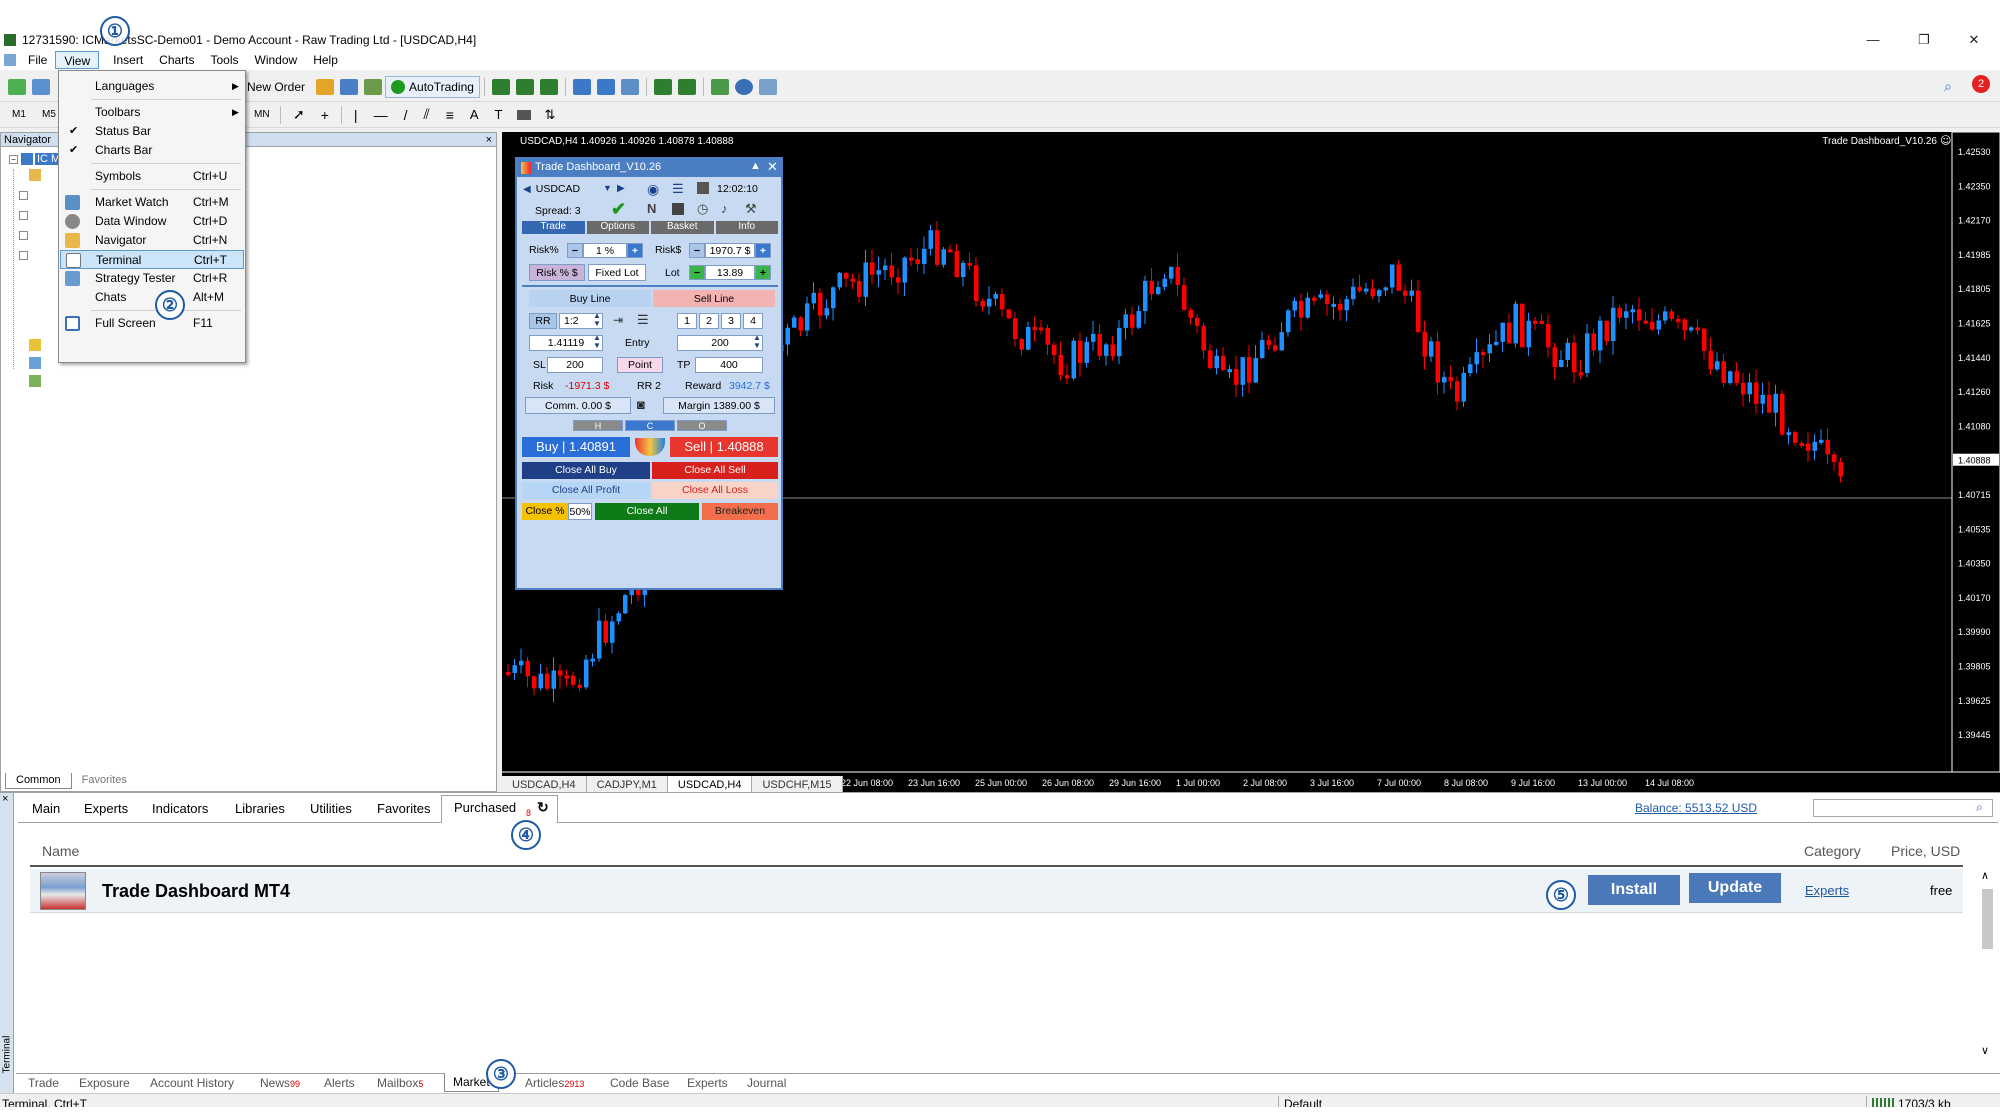 The width and height of the screenshot is (2000, 1113). Describe the element at coordinates (128, 60) in the screenshot. I see `menu-insert: Insert` at that location.